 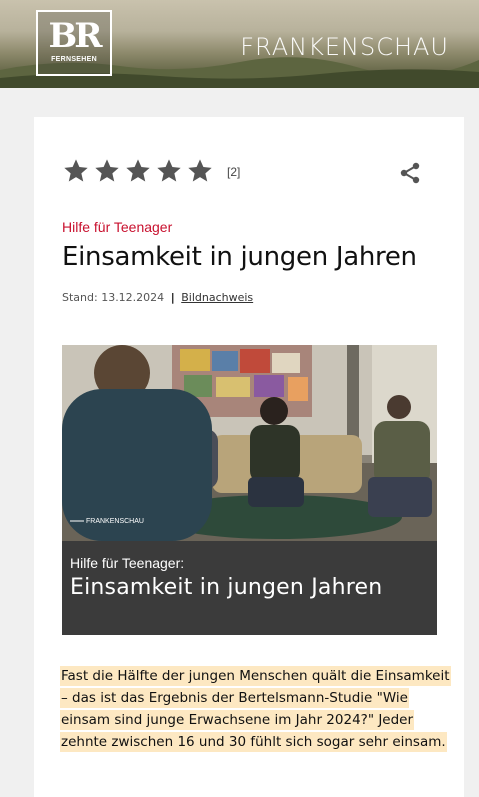 I want to click on article-meta: Stand: 13.12.2024 | Bildnachweis, so click(x=157, y=297).